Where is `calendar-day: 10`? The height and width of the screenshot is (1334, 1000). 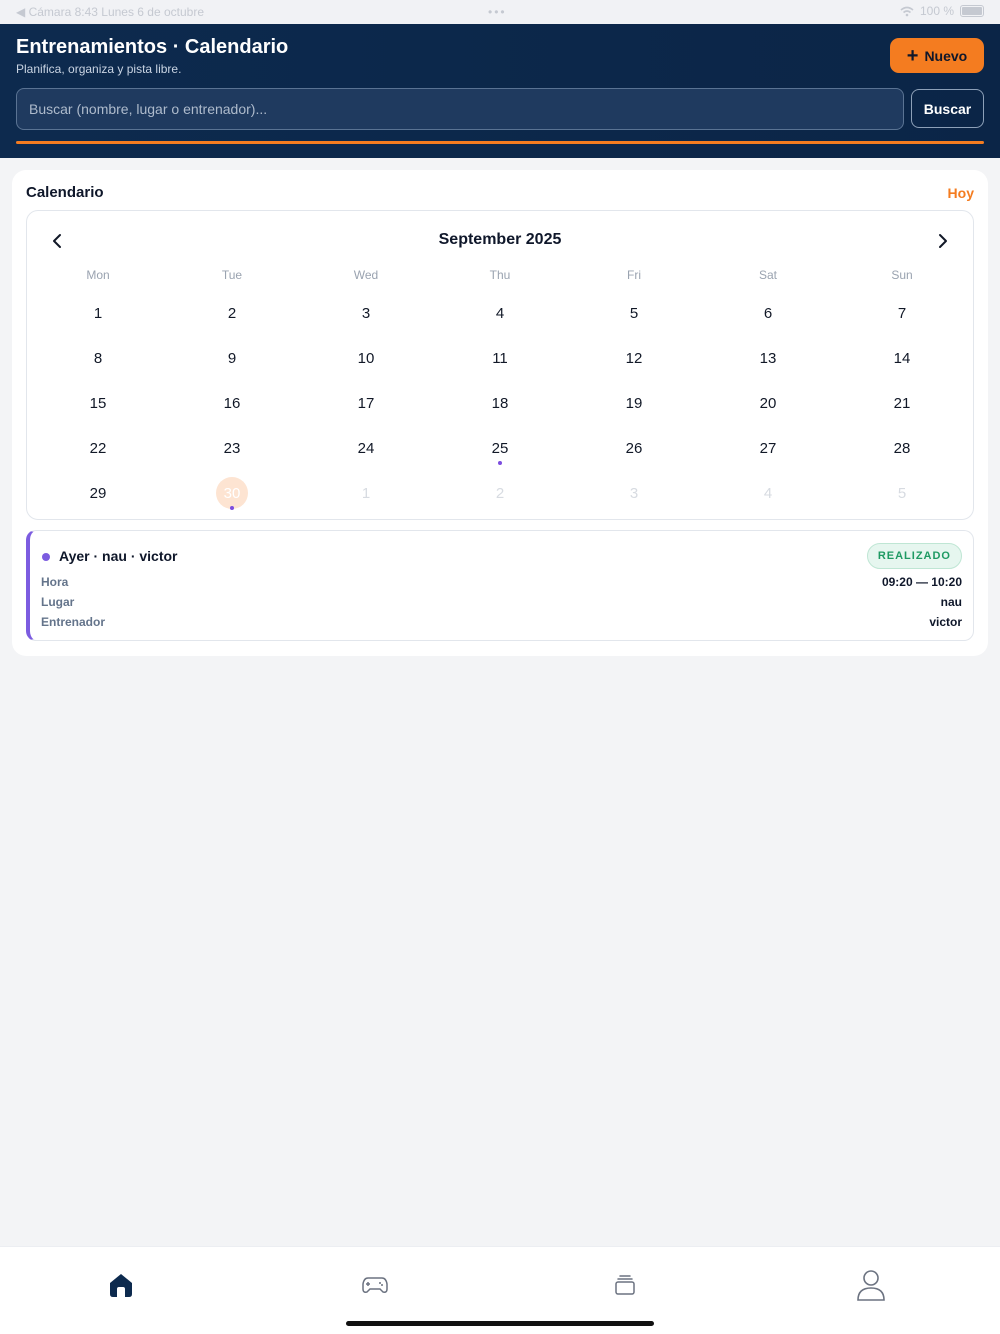
calendar-day: 10 is located at coordinates (366, 358).